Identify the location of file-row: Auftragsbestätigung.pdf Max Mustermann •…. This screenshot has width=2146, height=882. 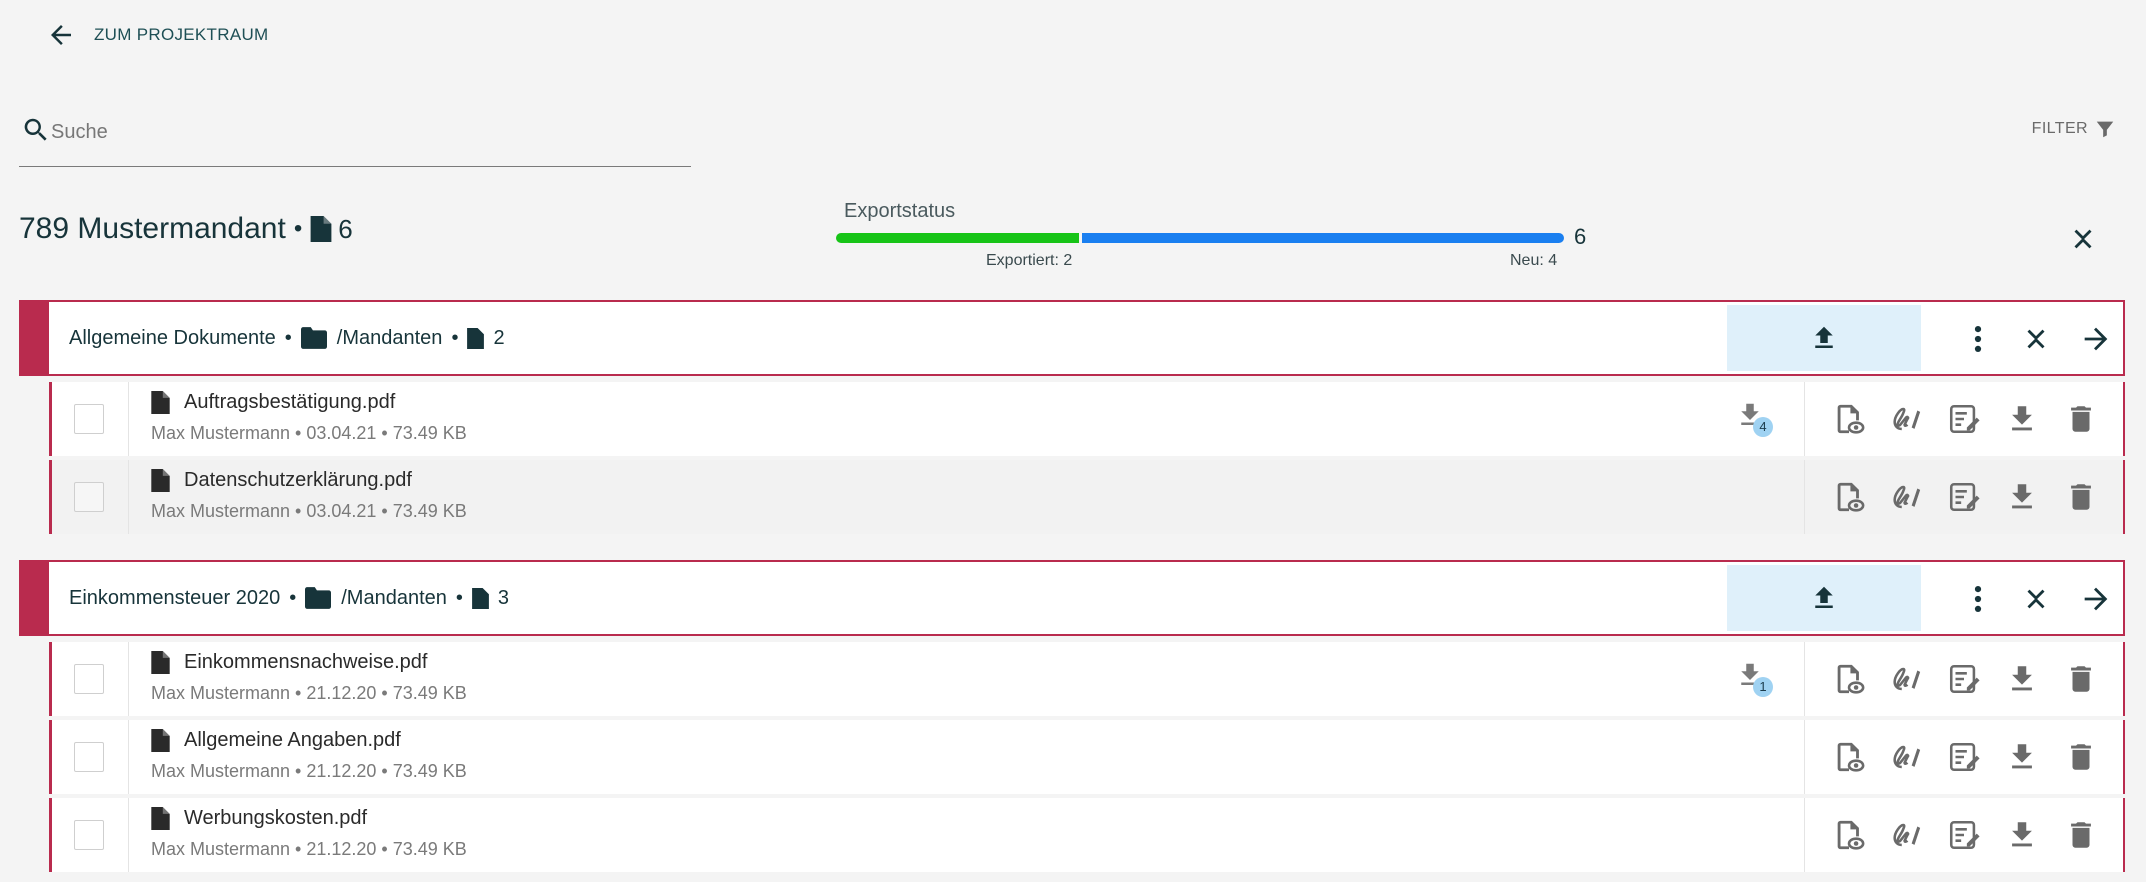
(1087, 419).